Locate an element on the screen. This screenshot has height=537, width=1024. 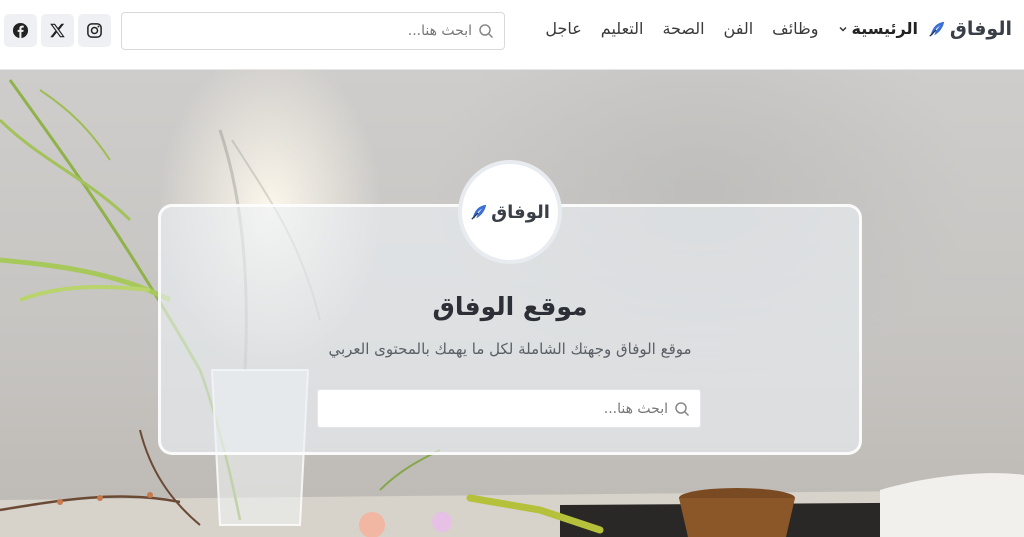
nav-item-label: الصحة is located at coordinates (683, 28).